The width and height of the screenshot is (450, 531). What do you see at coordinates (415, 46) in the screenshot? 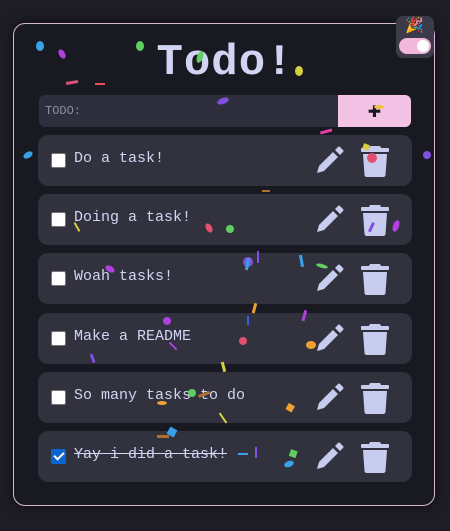
I see `toggle-switch` at bounding box center [415, 46].